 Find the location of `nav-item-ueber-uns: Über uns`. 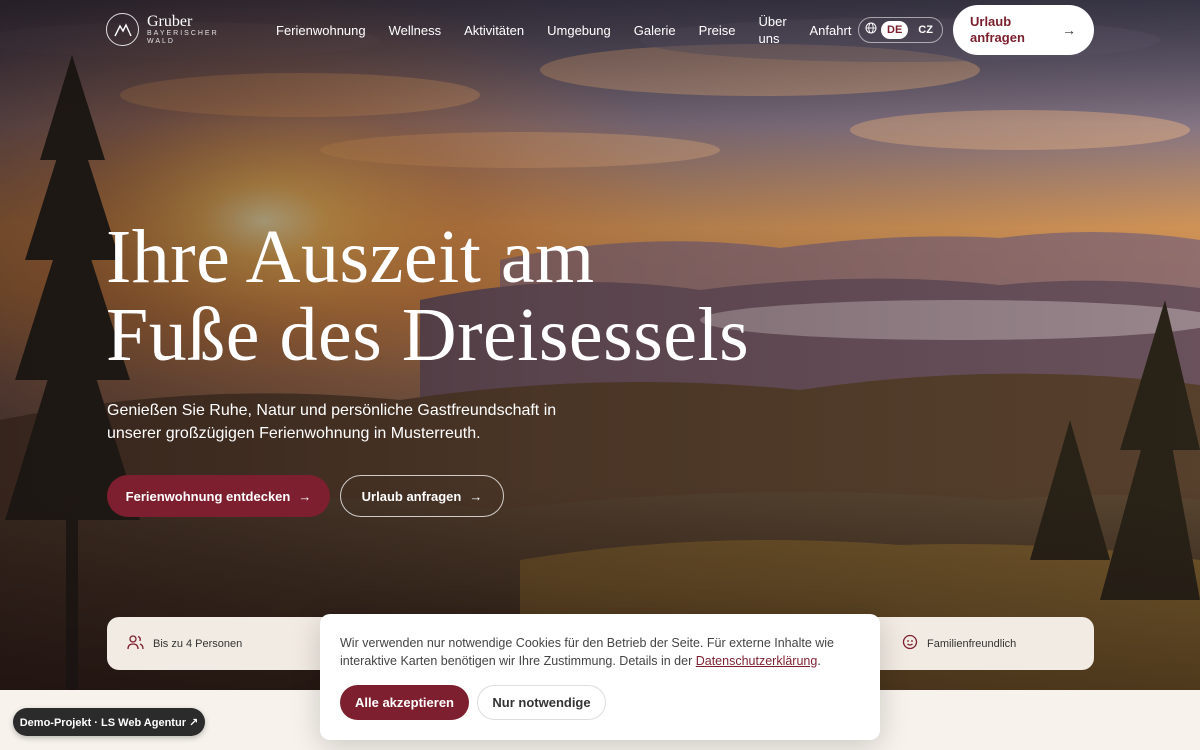

nav-item-ueber-uns: Über uns is located at coordinates (774, 30).